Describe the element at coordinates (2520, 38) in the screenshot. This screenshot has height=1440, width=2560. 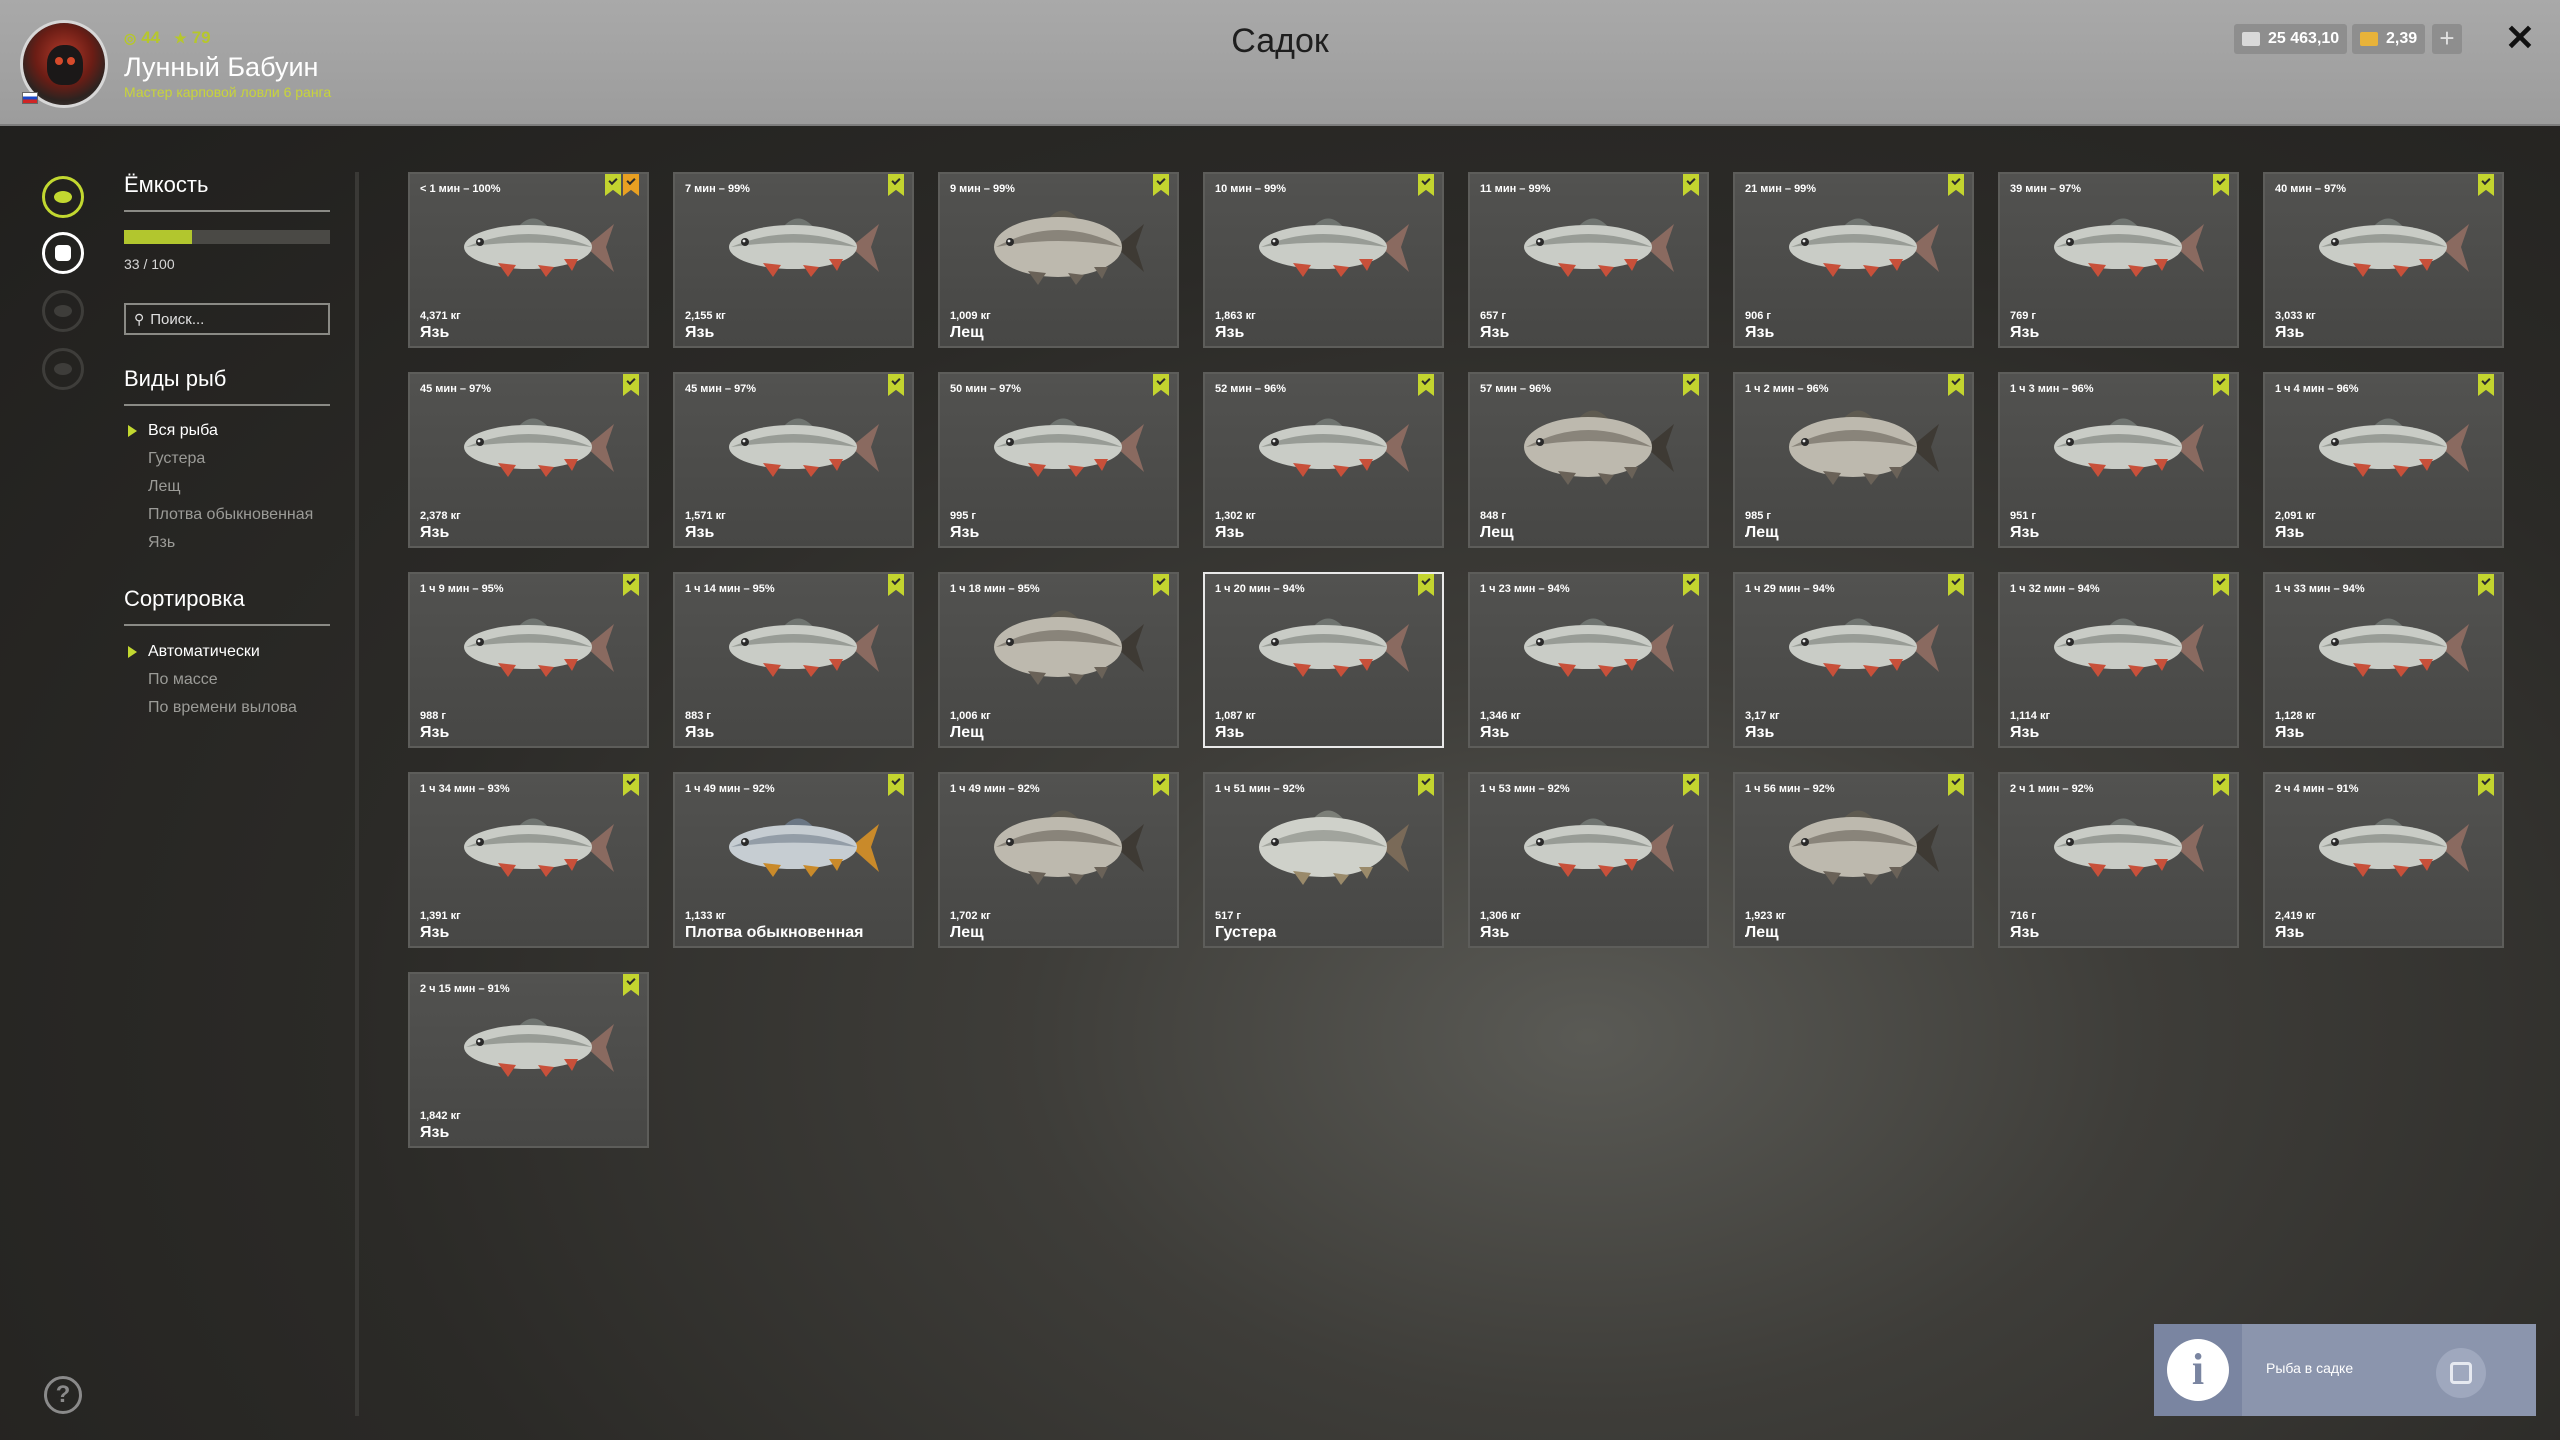
I see `close-button: ✕` at that location.